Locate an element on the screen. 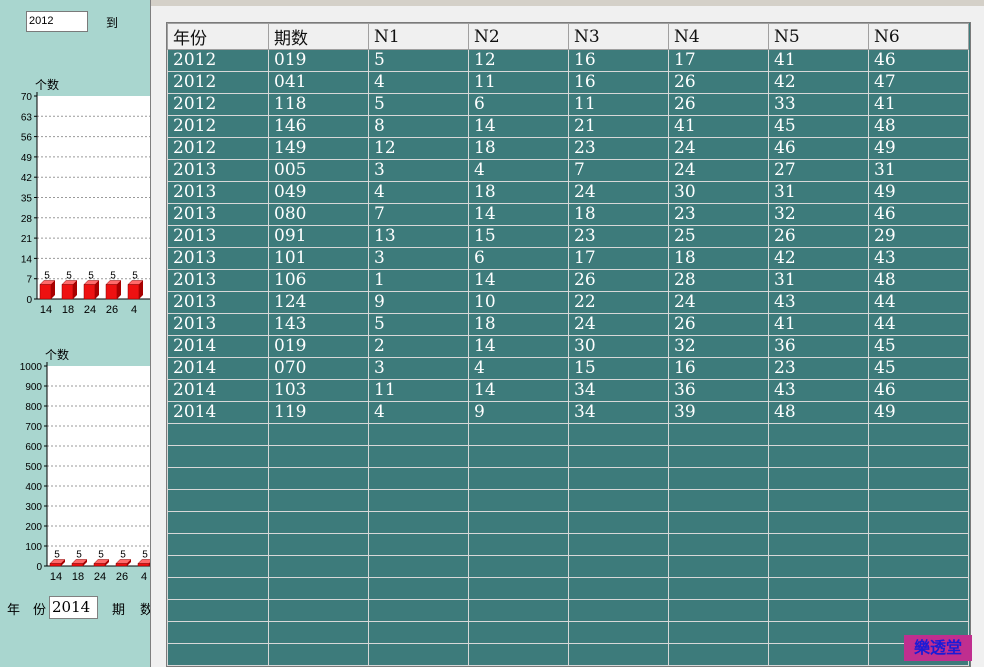 The image size is (984, 667). table-cell: 39 is located at coordinates (718, 412).